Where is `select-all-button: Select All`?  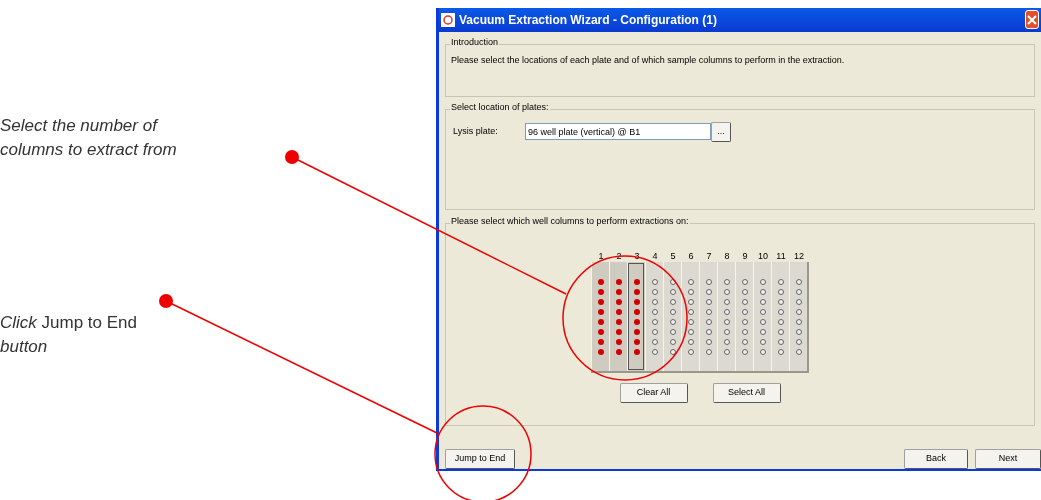
select-all-button: Select All is located at coordinates (746, 393).